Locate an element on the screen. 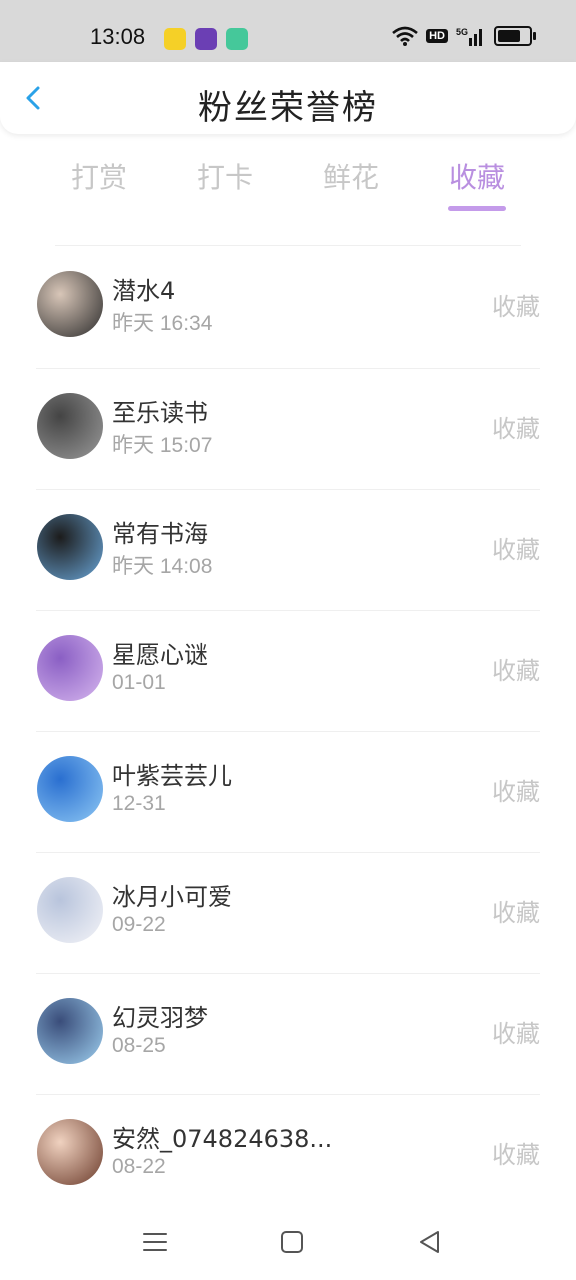  svg-text: 5G is located at coordinates (462, 32).